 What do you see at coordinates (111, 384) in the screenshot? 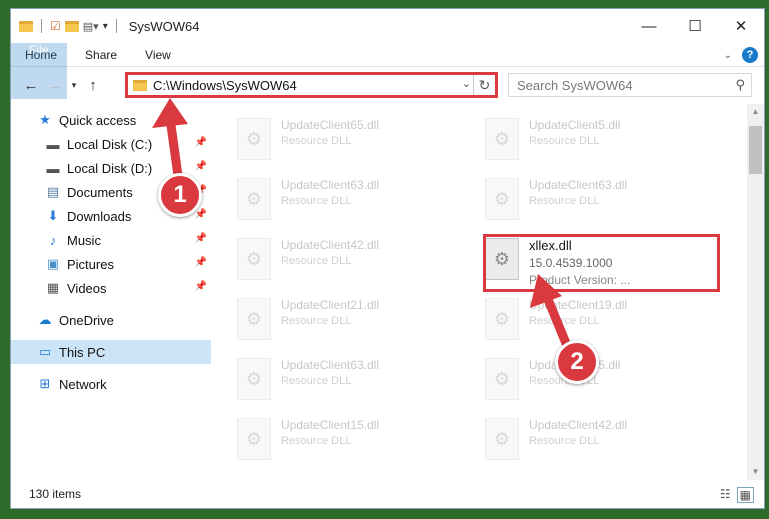
I see `sidebar-item-network: ⊞ Network` at bounding box center [111, 384].